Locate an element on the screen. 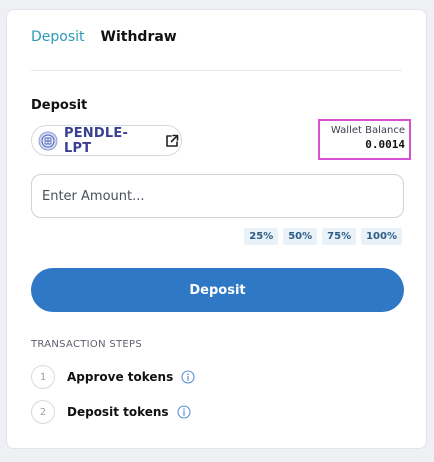  percent-25-button: 25% is located at coordinates (261, 236).